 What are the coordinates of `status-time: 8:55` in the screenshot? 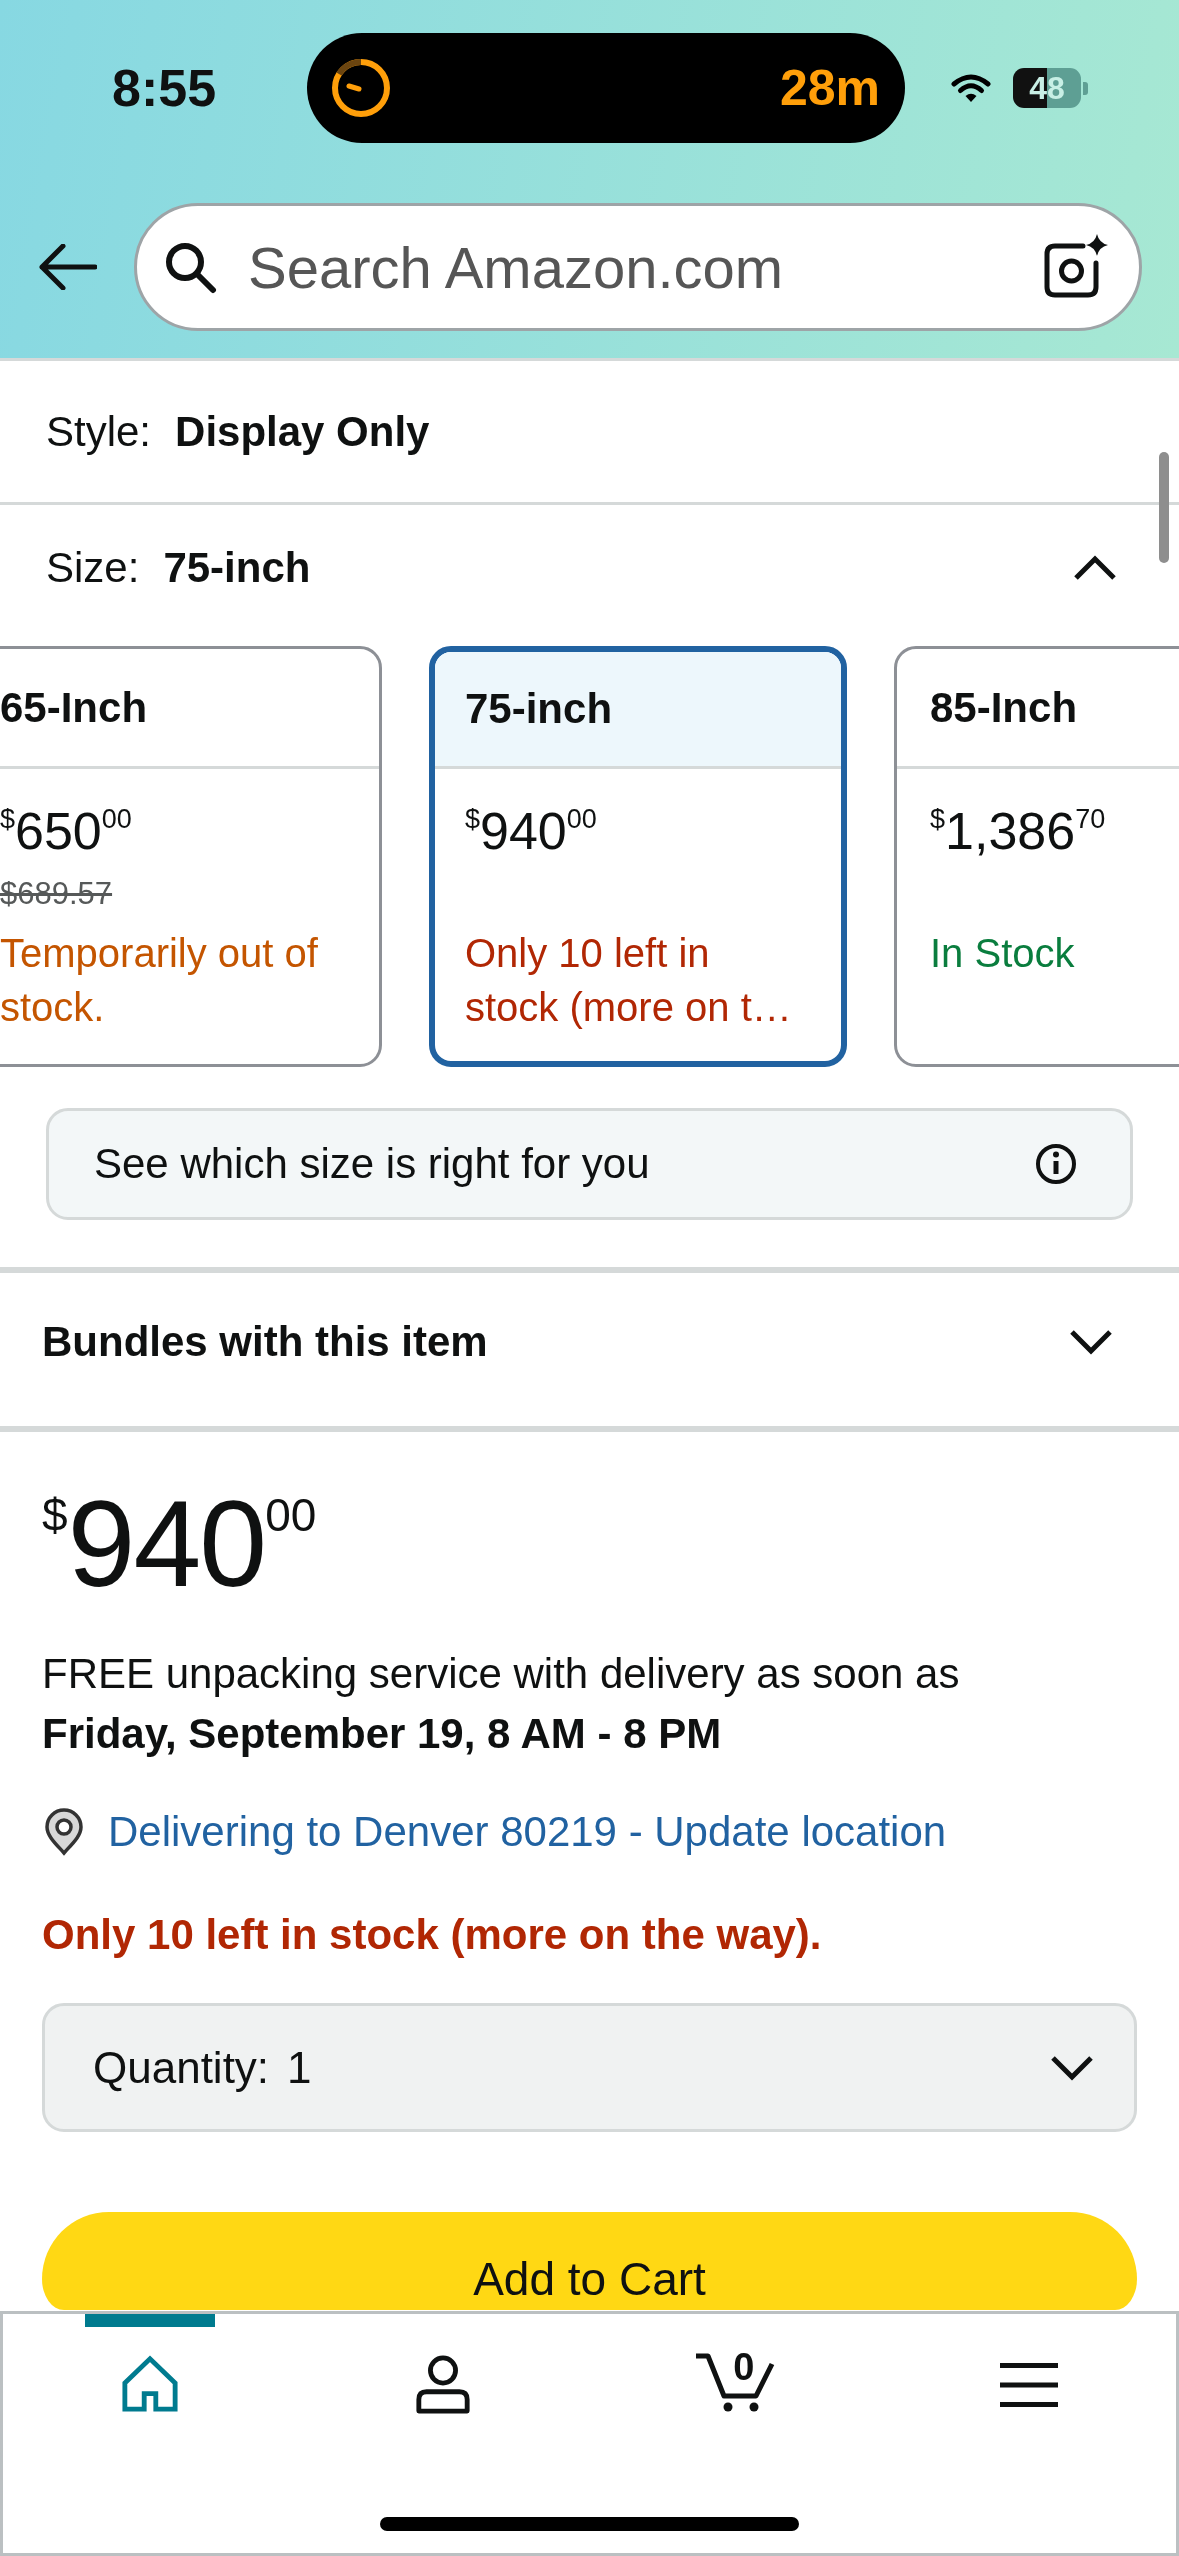 It's located at (164, 88).